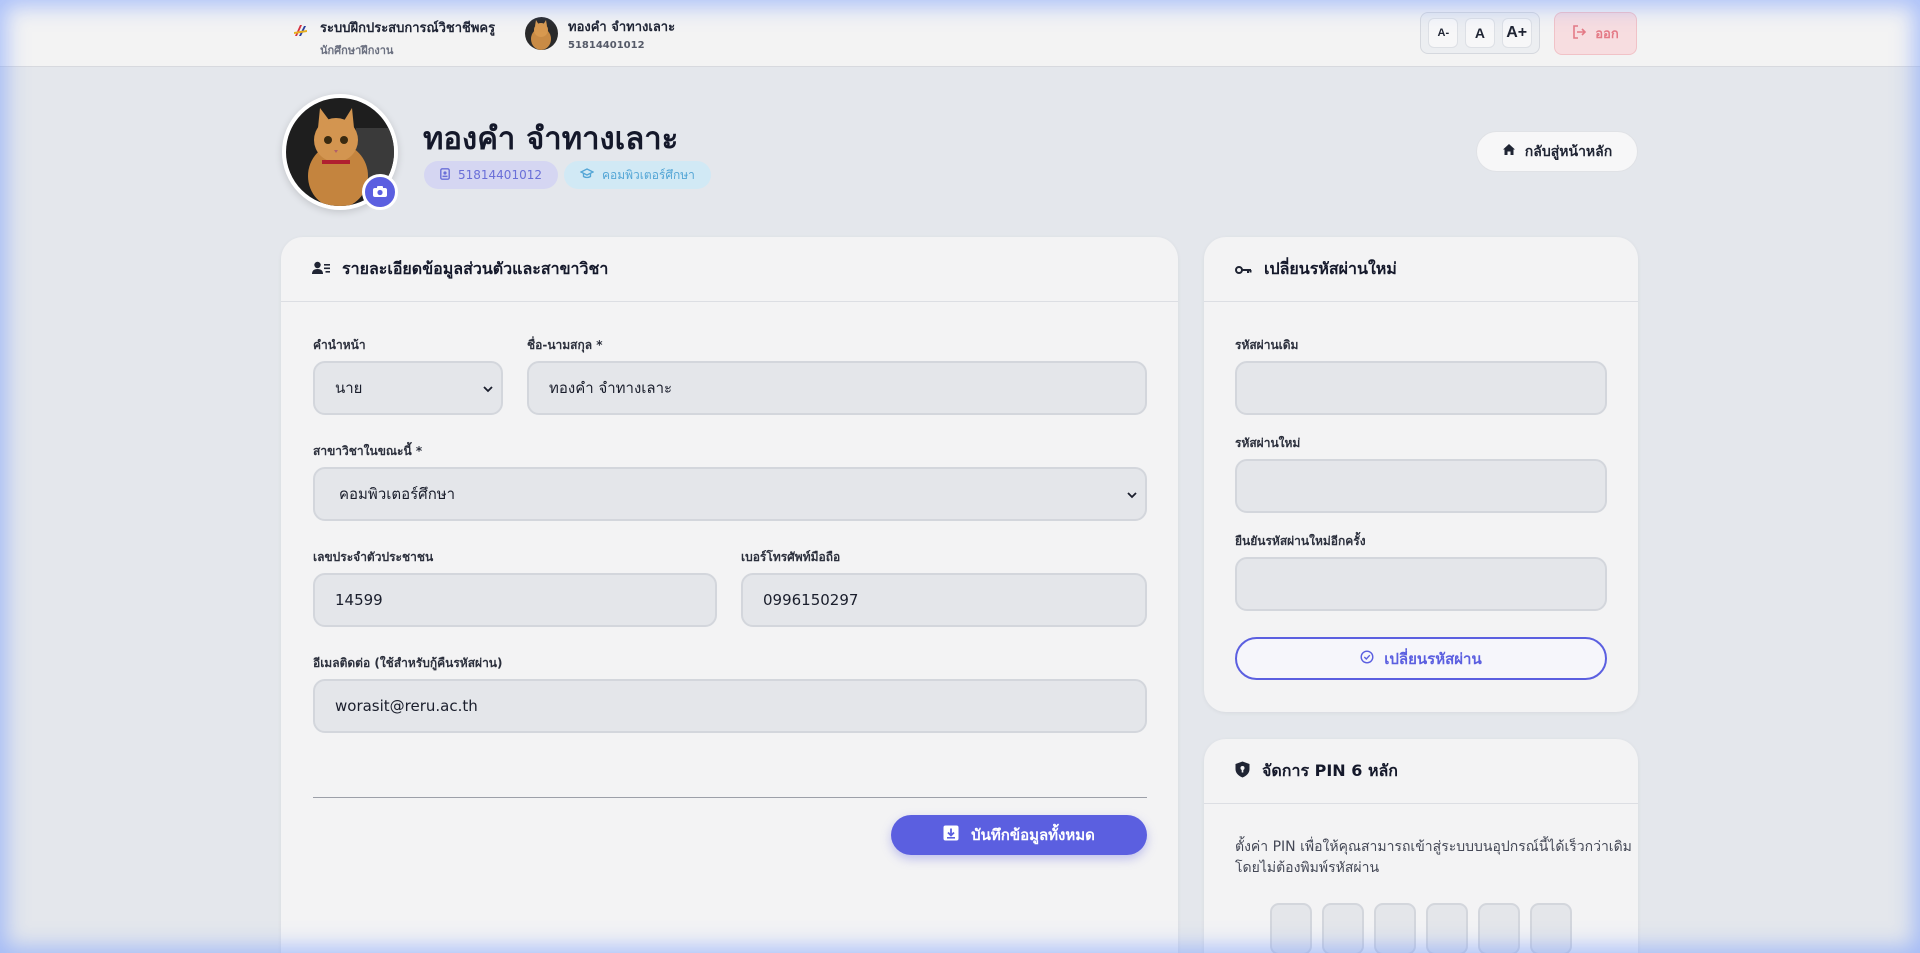 This screenshot has height=953, width=1920. I want to click on user-id: 51814401012, so click(606, 45).